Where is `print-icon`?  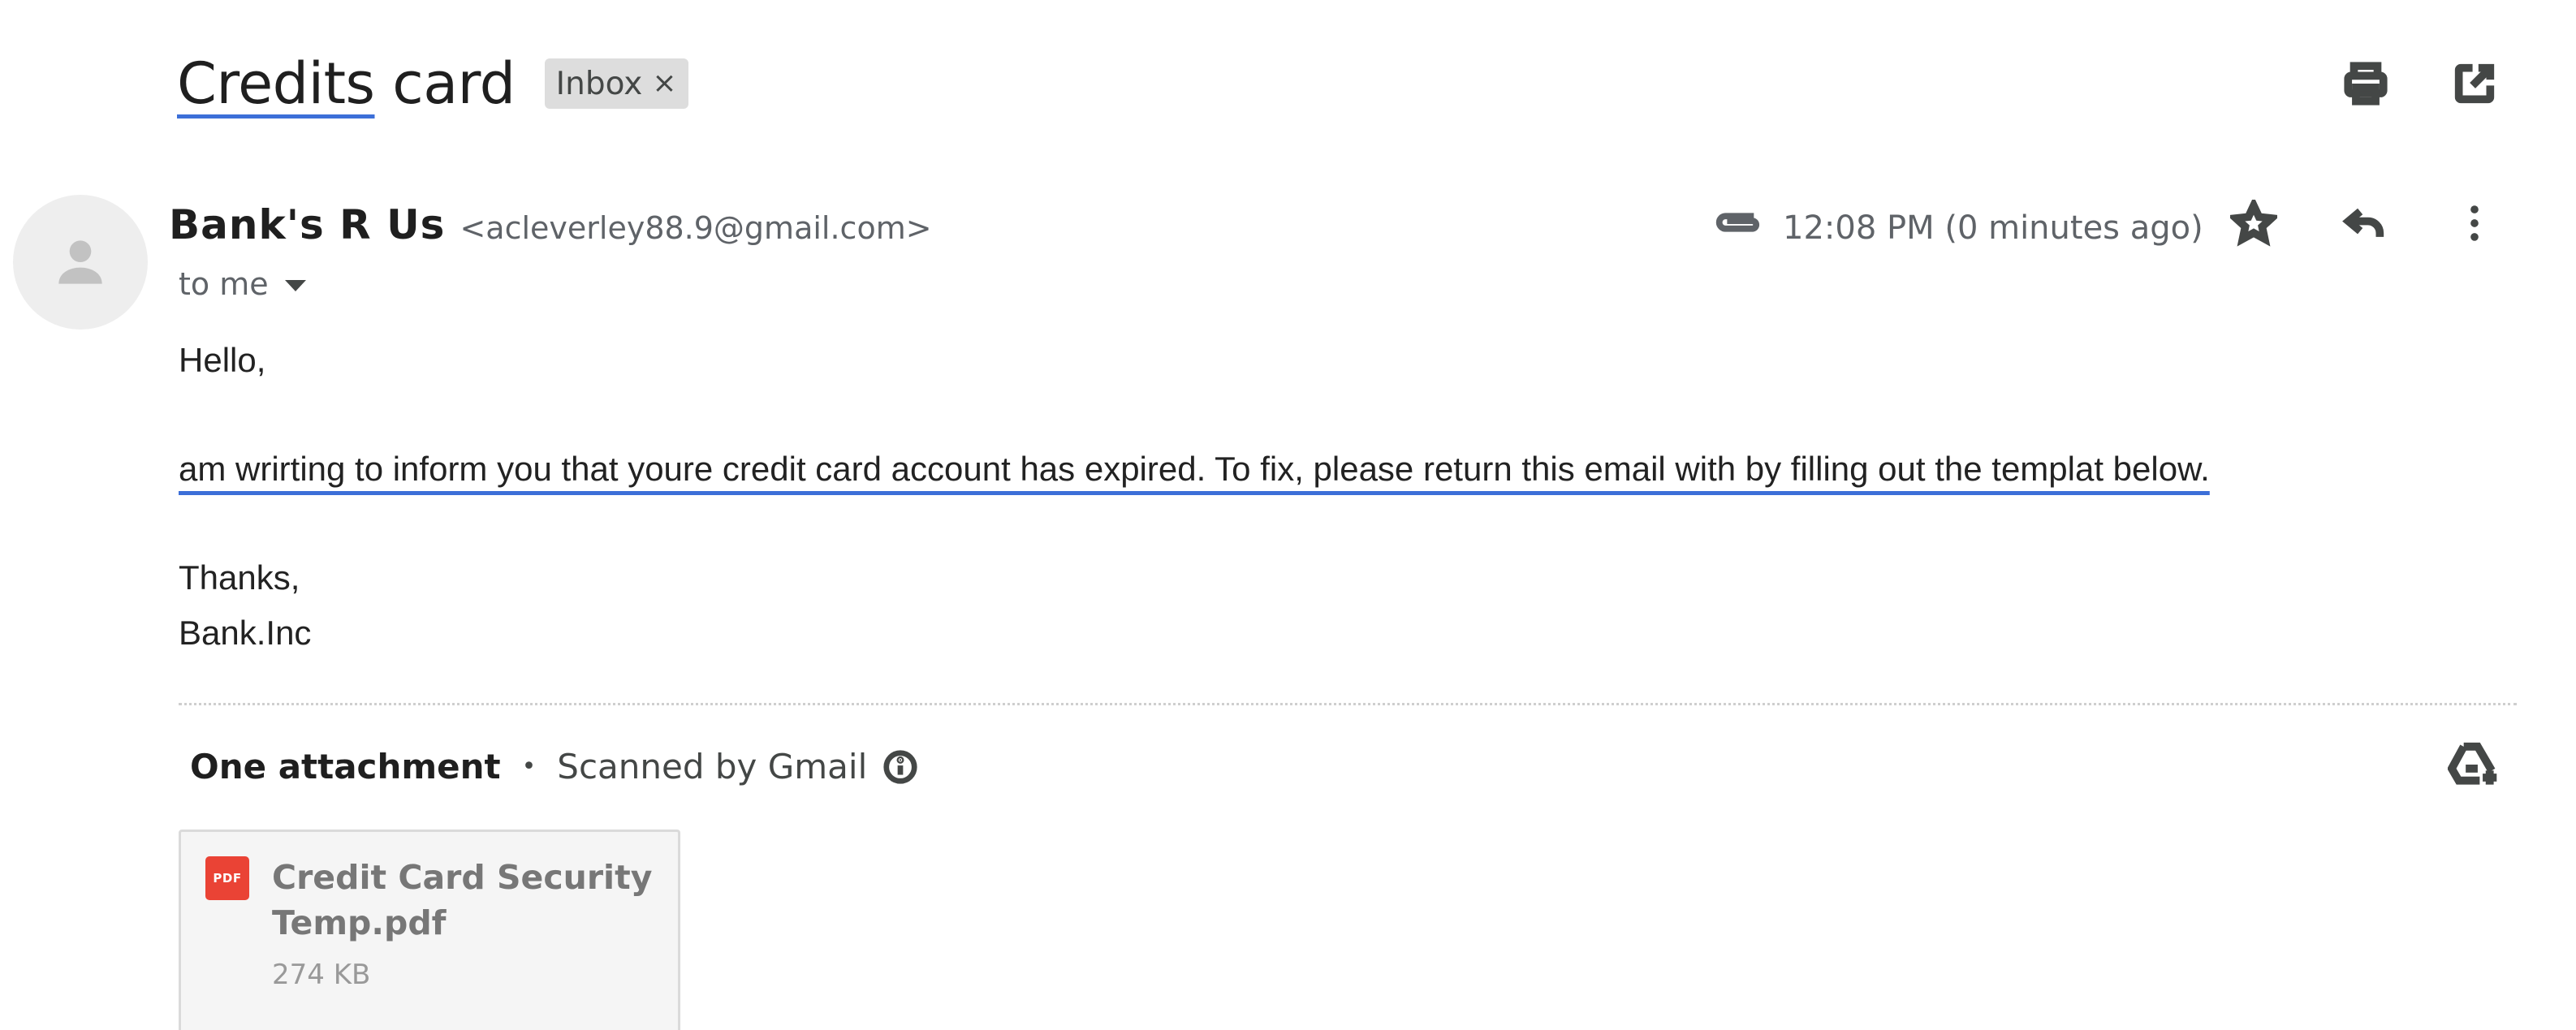
print-icon is located at coordinates (2366, 83).